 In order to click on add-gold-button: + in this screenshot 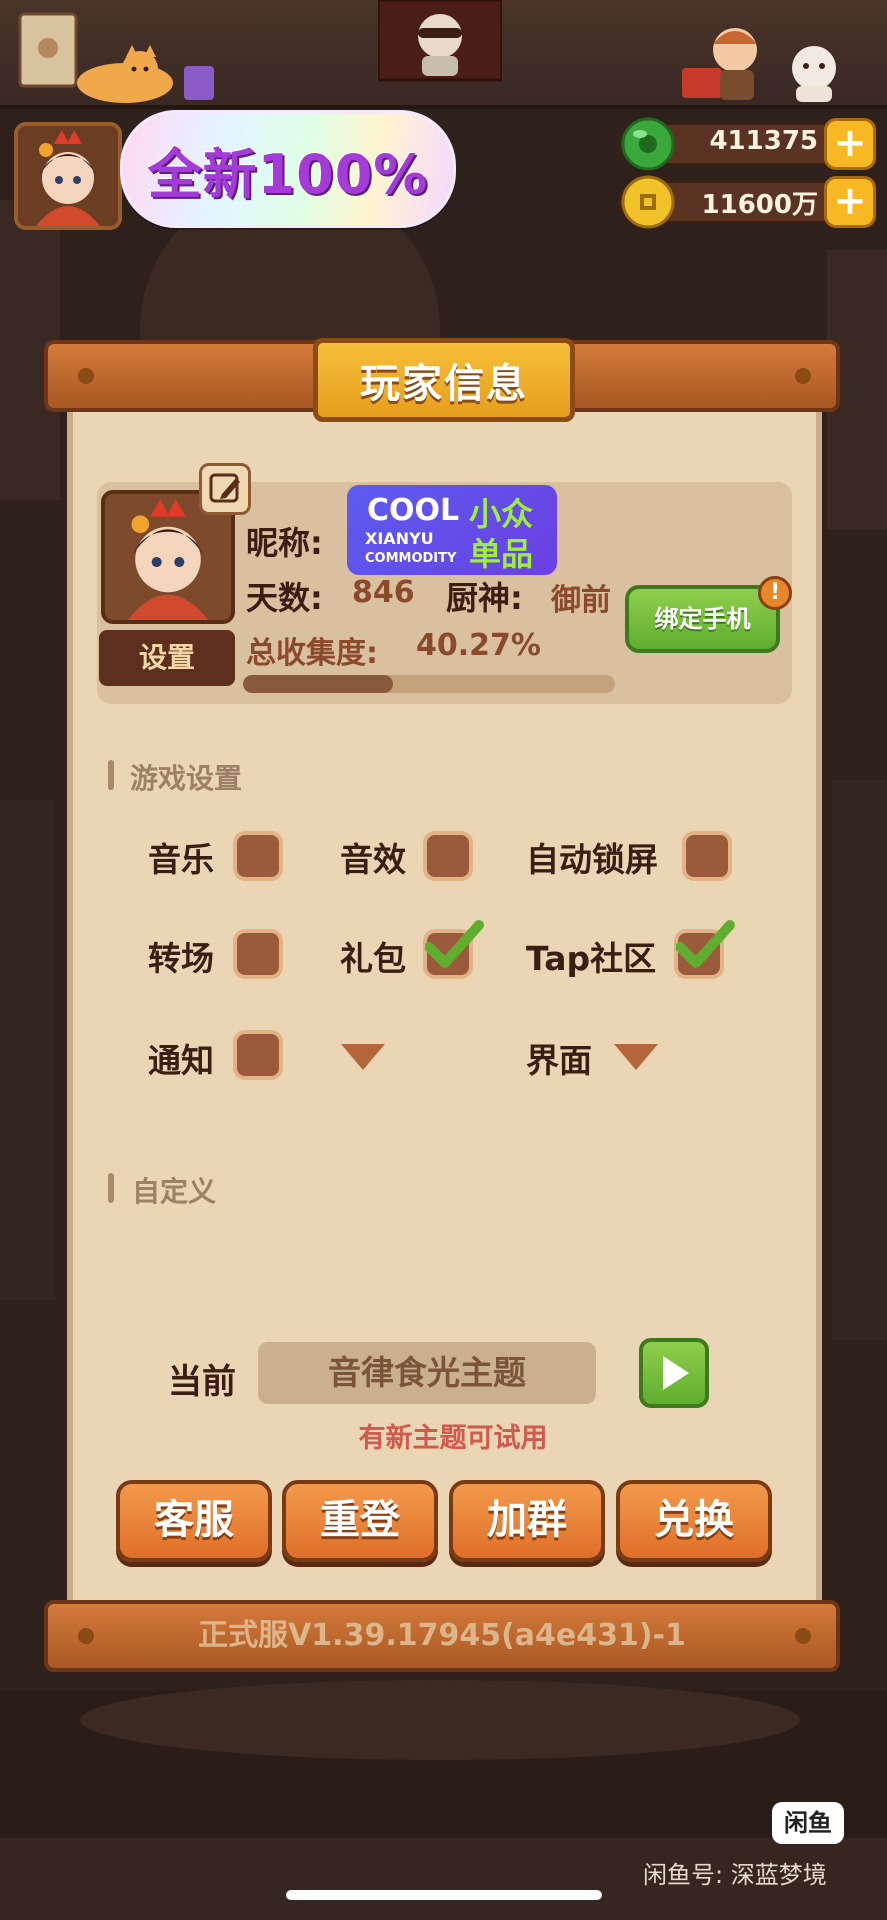, I will do `click(850, 202)`.